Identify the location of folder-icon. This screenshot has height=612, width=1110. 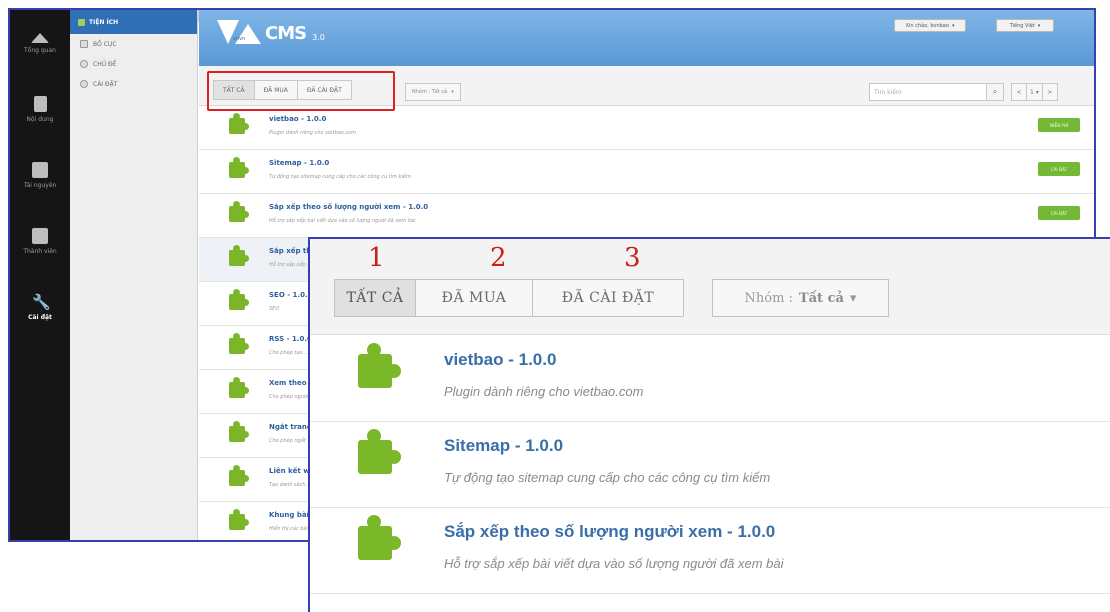
(40, 169).